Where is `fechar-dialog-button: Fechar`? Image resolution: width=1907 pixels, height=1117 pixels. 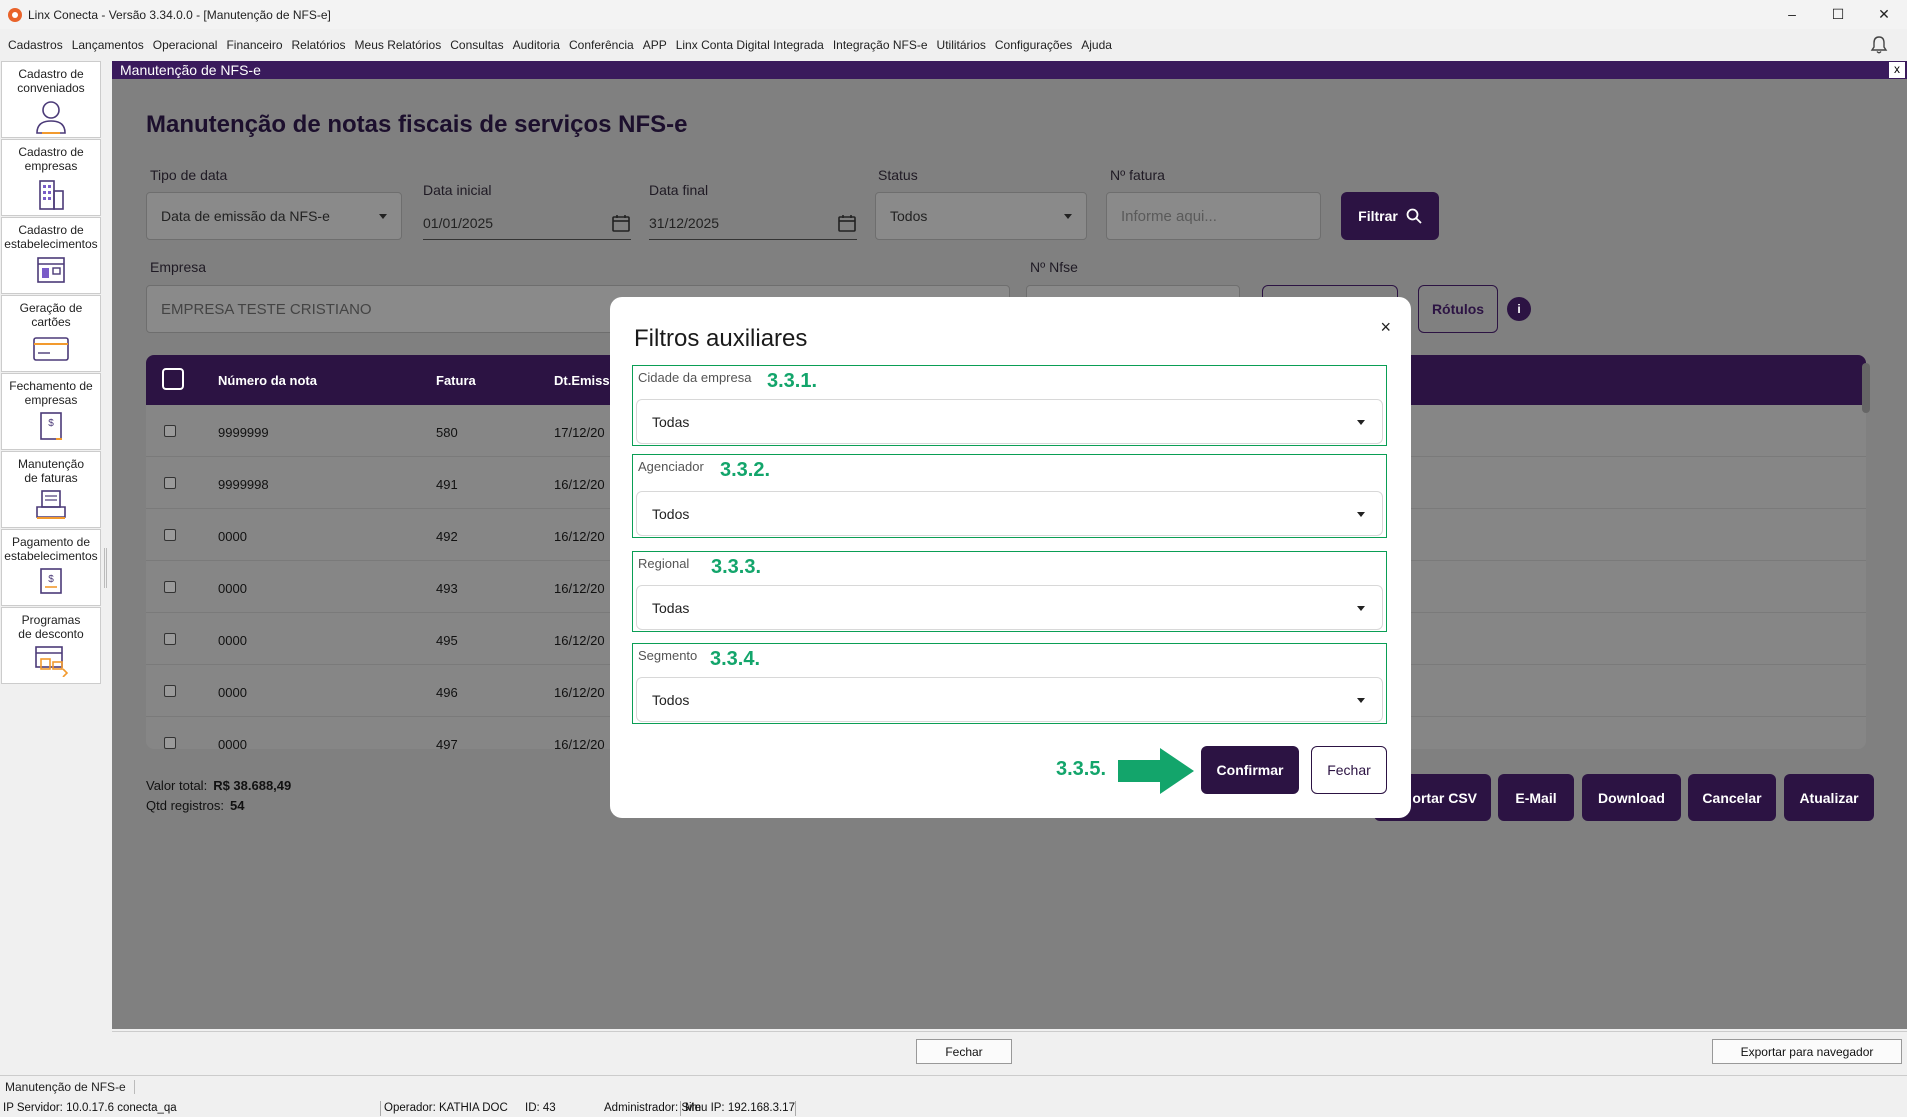
fechar-dialog-button: Fechar is located at coordinates (1349, 770).